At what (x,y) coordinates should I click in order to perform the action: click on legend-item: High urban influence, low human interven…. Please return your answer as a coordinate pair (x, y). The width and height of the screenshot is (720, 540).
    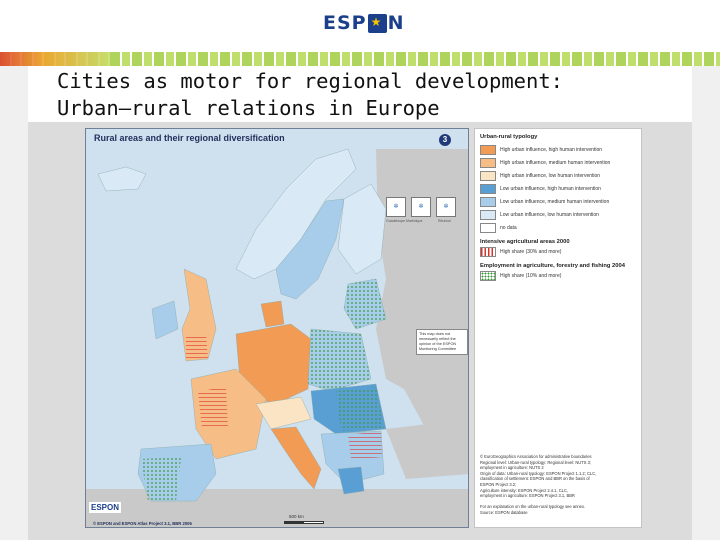
    Looking at the image, I should click on (558, 175).